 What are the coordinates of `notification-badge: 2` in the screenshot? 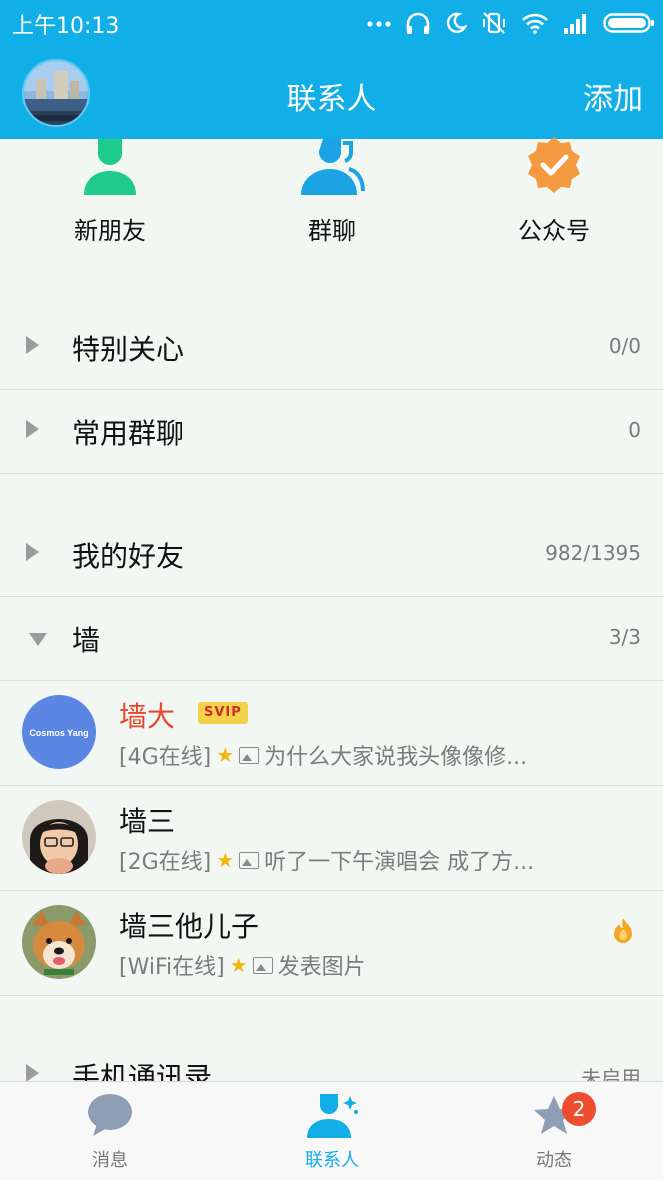 It's located at (579, 1109).